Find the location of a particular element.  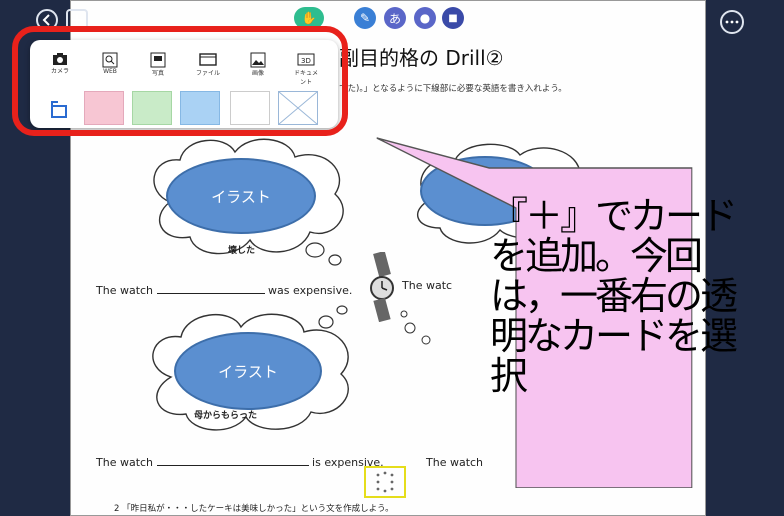

stop-tool-button: ■ is located at coordinates (453, 18).